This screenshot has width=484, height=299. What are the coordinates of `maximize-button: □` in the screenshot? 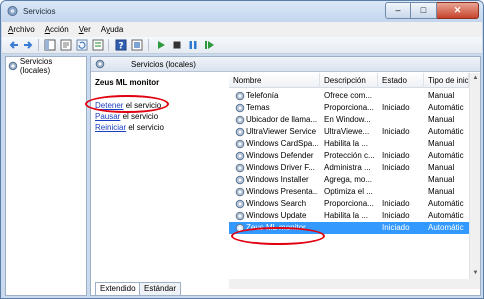 It's located at (424, 10).